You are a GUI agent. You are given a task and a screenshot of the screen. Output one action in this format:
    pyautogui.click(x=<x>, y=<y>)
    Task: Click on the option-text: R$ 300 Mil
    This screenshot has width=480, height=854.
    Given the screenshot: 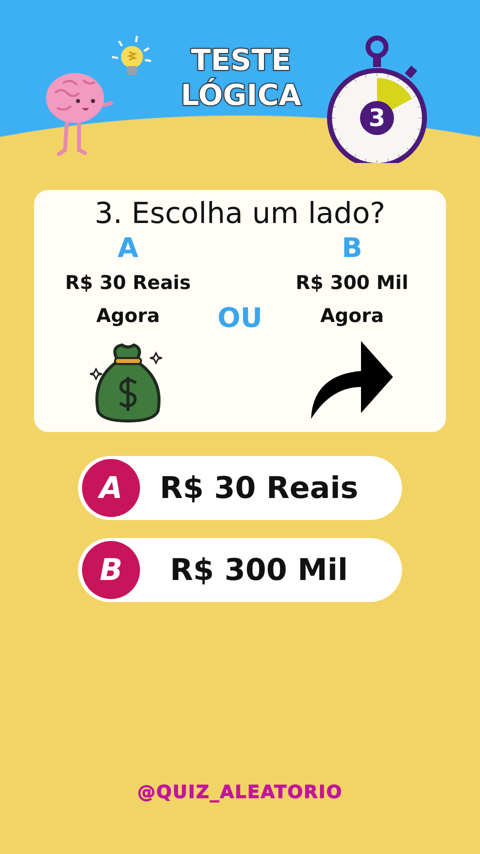 What is the action you would take?
    pyautogui.click(x=352, y=283)
    